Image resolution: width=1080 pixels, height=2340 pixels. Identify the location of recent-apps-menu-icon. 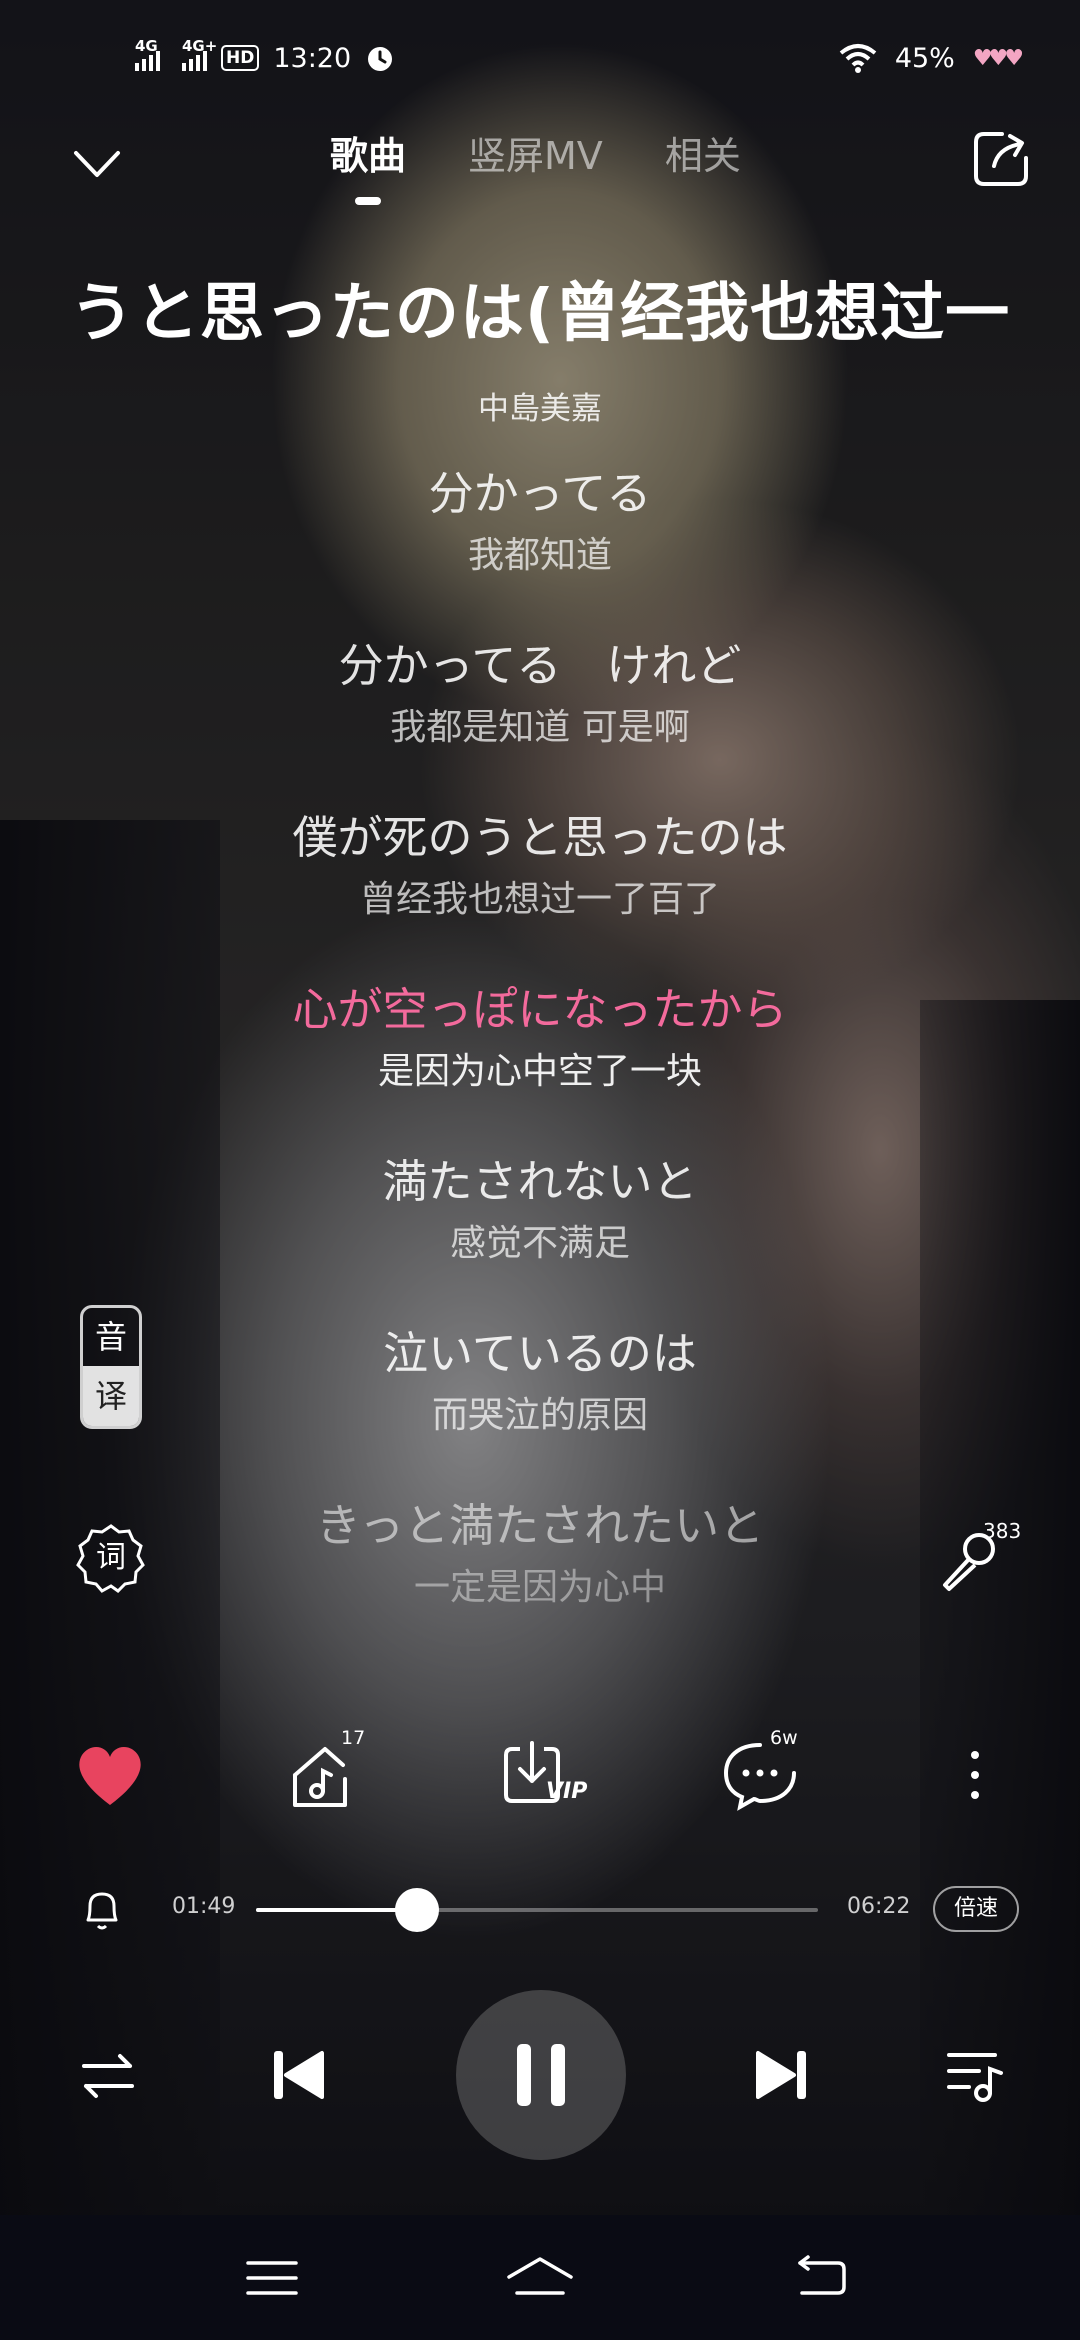
(272, 2278).